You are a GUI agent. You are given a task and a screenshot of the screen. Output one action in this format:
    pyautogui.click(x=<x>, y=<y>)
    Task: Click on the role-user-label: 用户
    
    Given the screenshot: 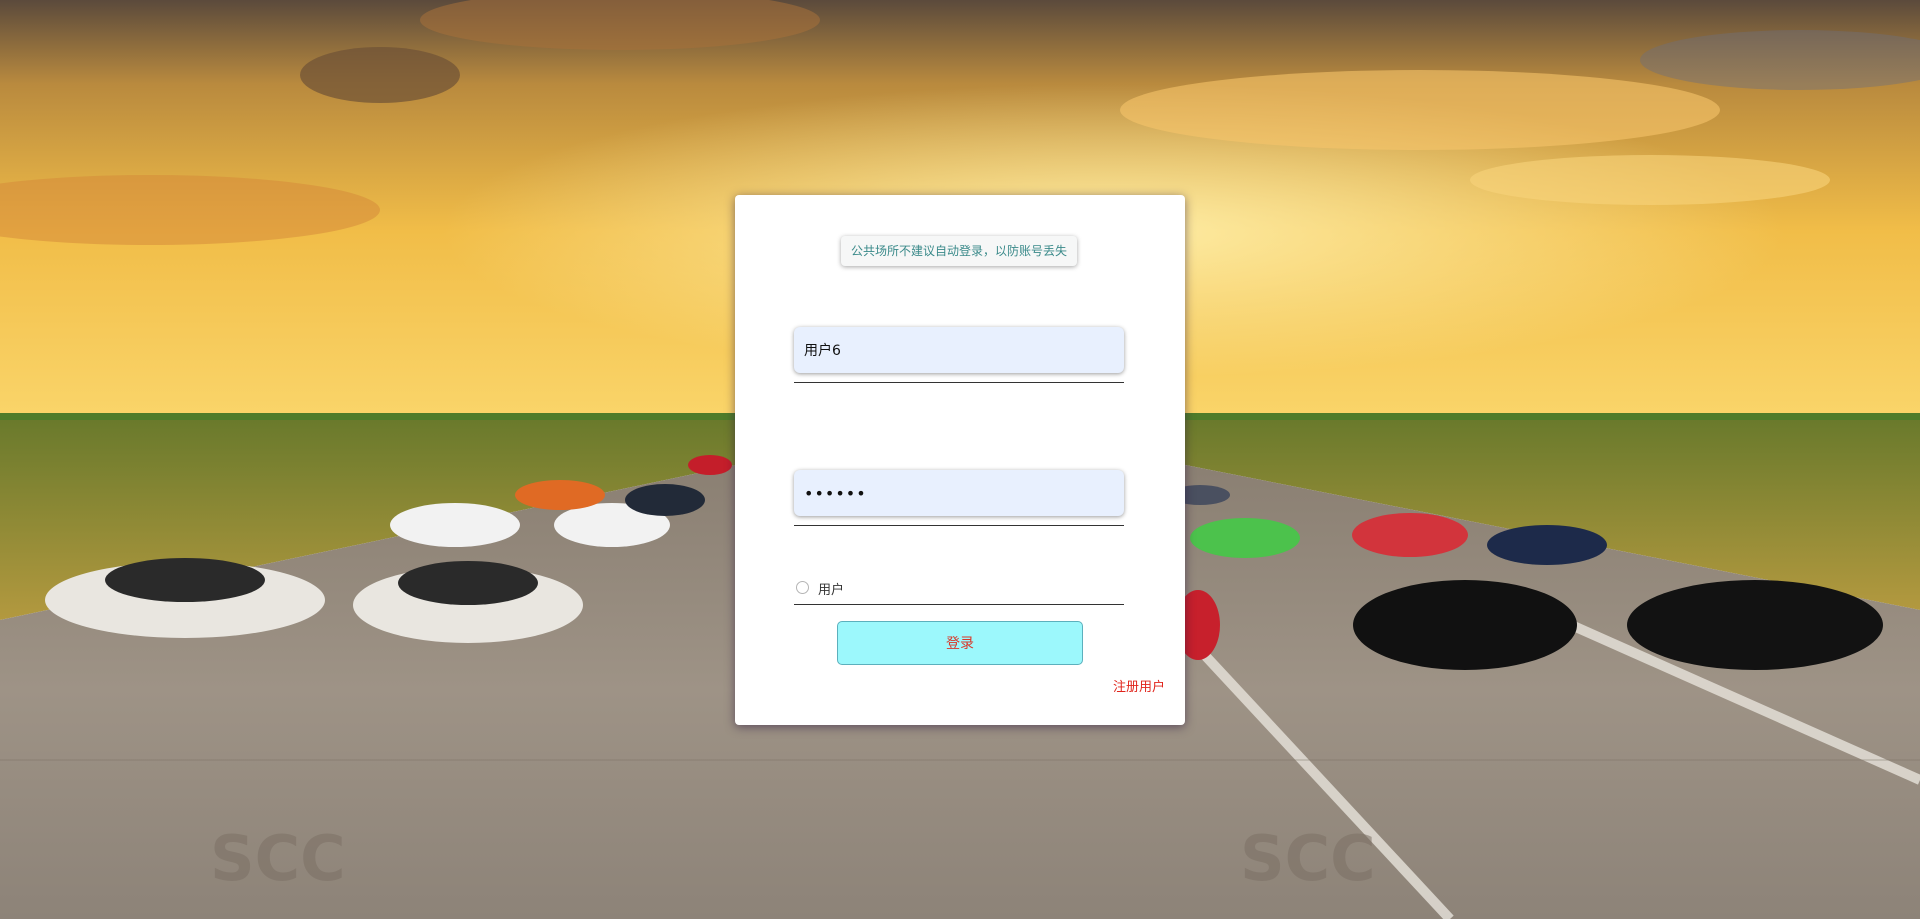 What is the action you would take?
    pyautogui.click(x=831, y=588)
    